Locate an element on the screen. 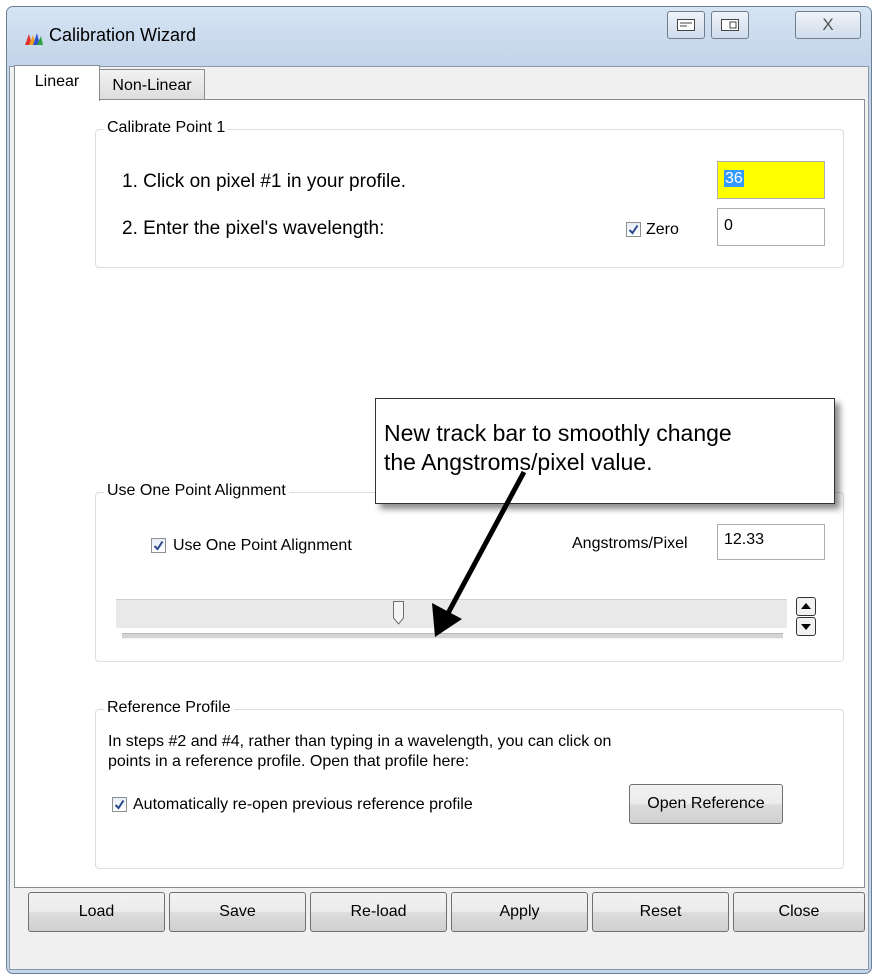 The width and height of the screenshot is (876, 980). reset-label: Reset is located at coordinates (660, 911).